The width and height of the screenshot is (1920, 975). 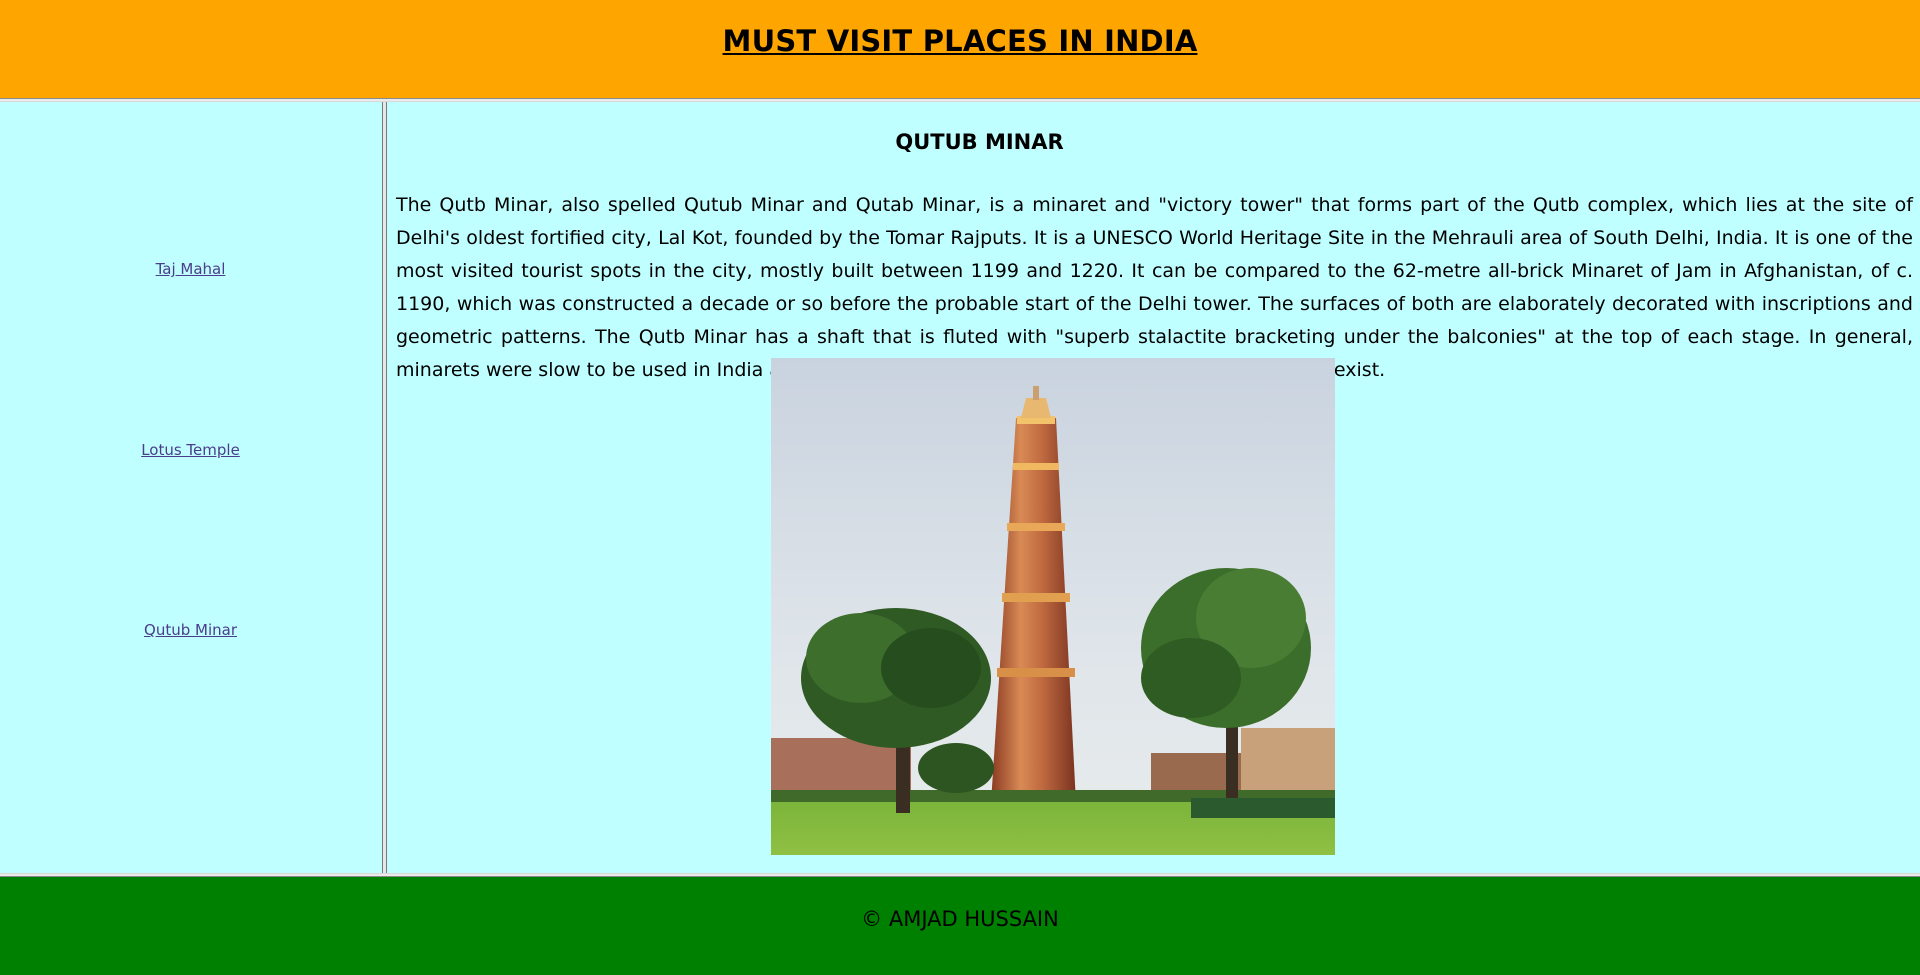 What do you see at coordinates (190, 269) in the screenshot?
I see `sidebar-link-taj-mahal: Taj Mahal` at bounding box center [190, 269].